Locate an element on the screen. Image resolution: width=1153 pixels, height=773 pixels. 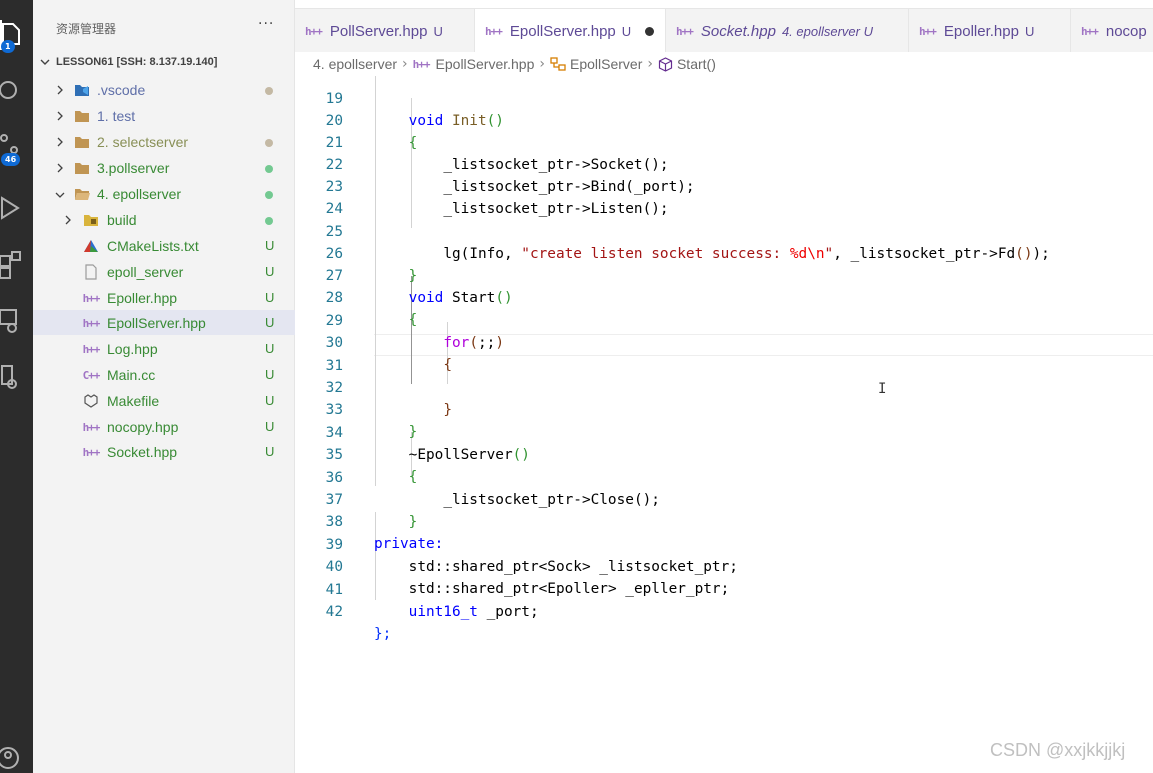
tree-item-label: nocopy.hpp is located at coordinates (143, 427).